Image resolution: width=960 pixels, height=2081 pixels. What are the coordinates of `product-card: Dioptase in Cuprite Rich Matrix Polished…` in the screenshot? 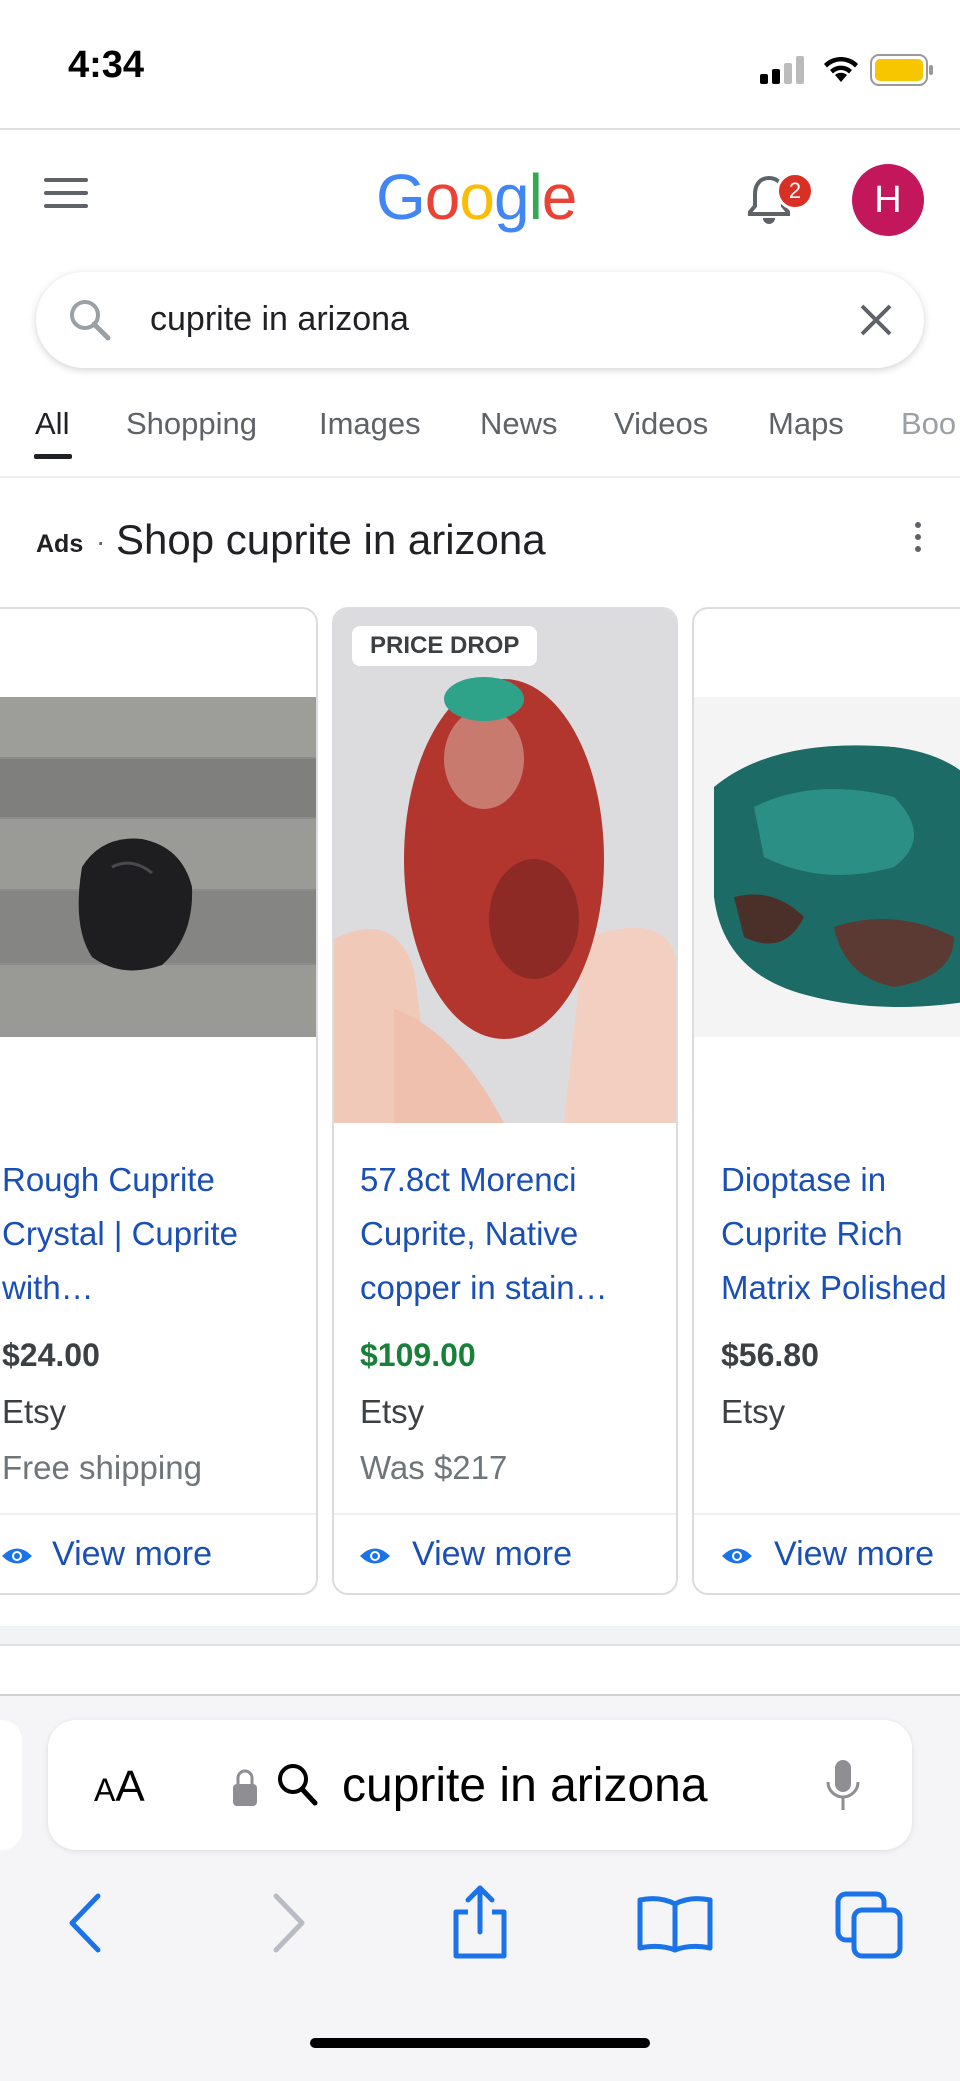 It's located at (826, 1101).